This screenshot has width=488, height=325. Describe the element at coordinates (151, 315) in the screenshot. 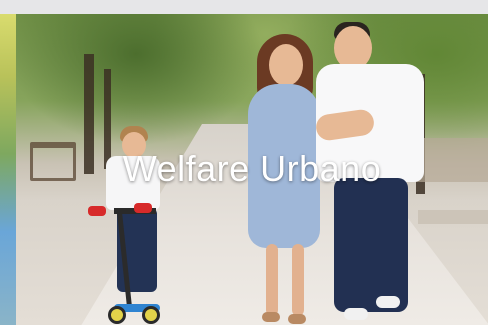

I see `scooter-wheel-back` at that location.